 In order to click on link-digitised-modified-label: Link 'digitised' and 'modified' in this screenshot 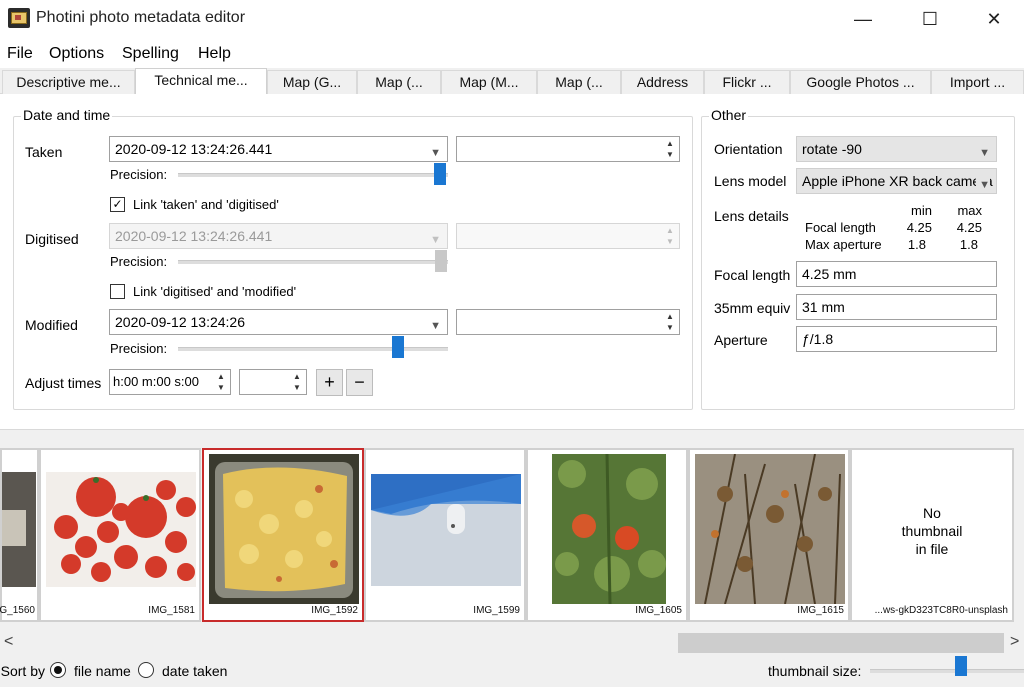, I will do `click(215, 291)`.